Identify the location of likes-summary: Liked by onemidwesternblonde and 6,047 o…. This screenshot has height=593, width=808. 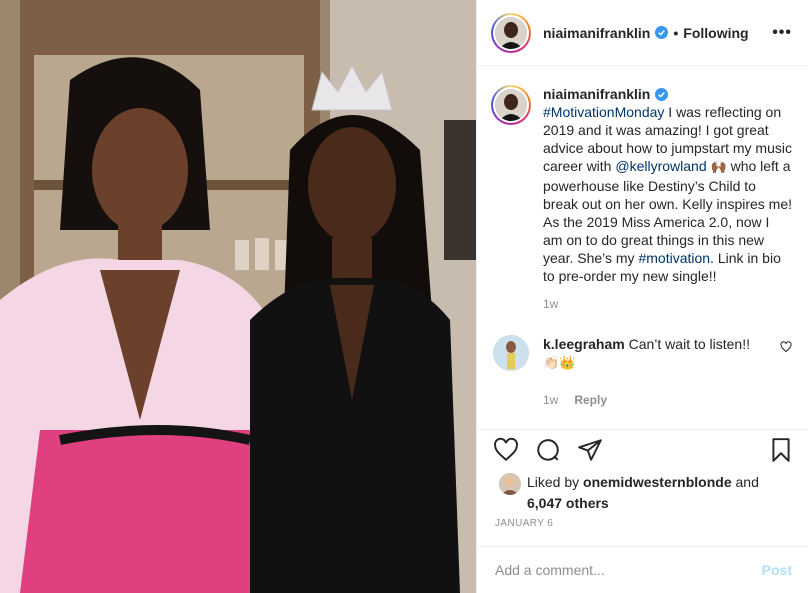
(629, 493).